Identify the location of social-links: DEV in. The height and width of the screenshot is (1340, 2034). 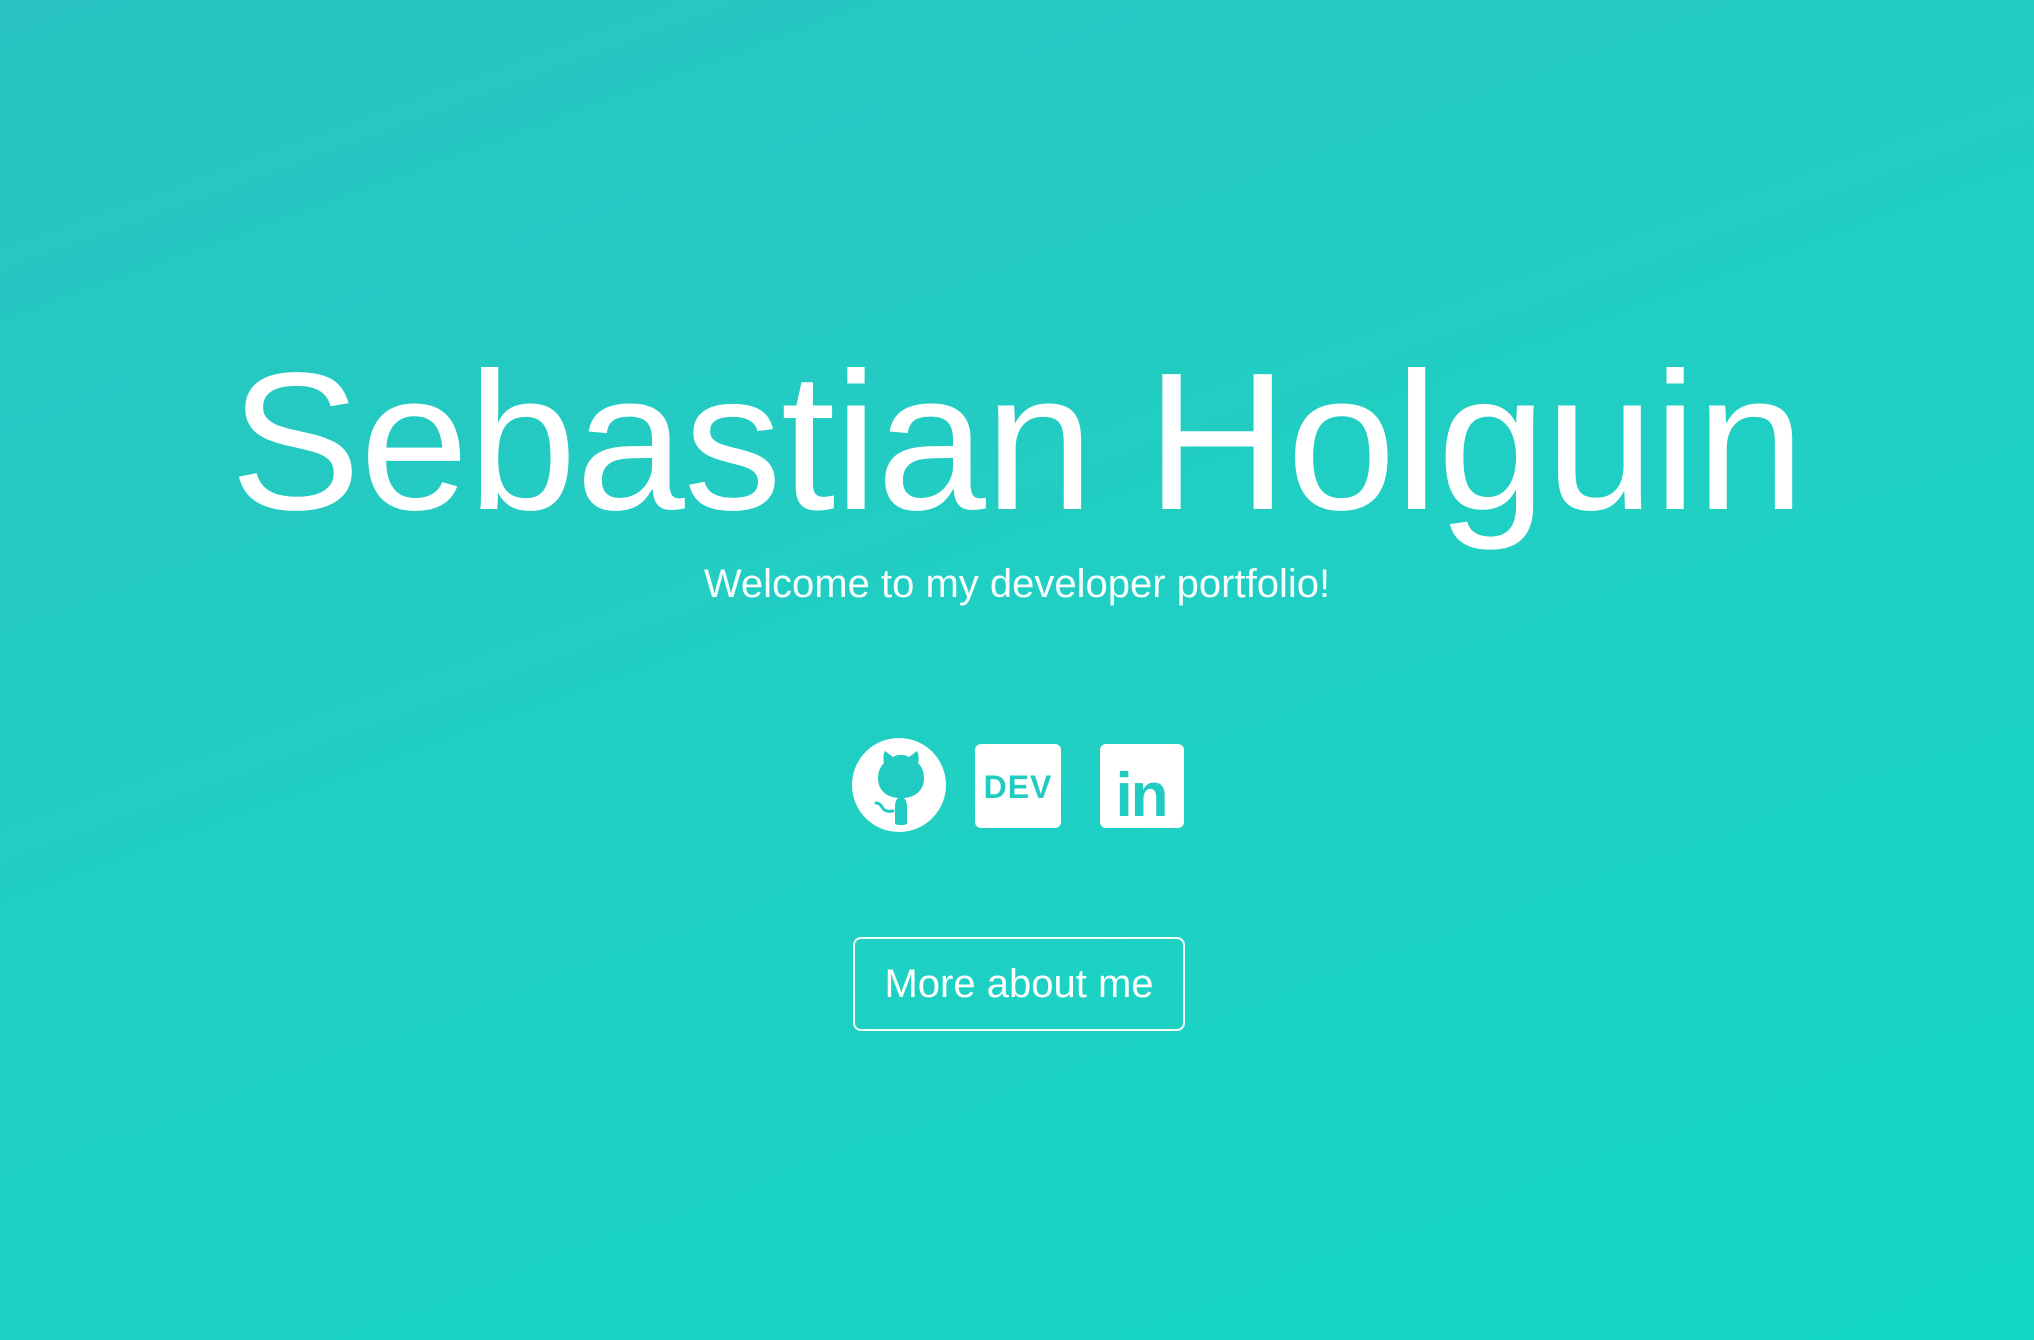
(1020, 785).